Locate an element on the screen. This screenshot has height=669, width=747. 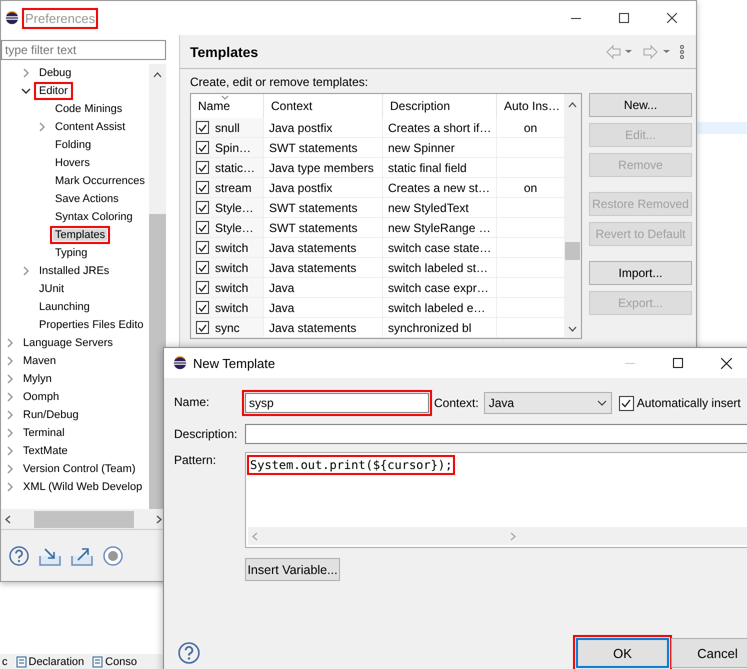
tree-item: Maven is located at coordinates (39, 361).